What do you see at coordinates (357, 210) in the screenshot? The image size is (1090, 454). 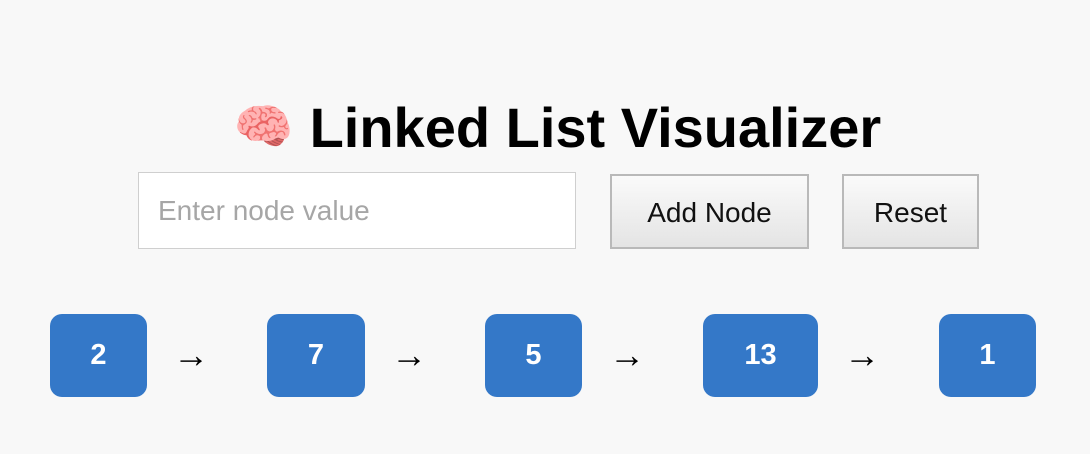 I see `node-value-input` at bounding box center [357, 210].